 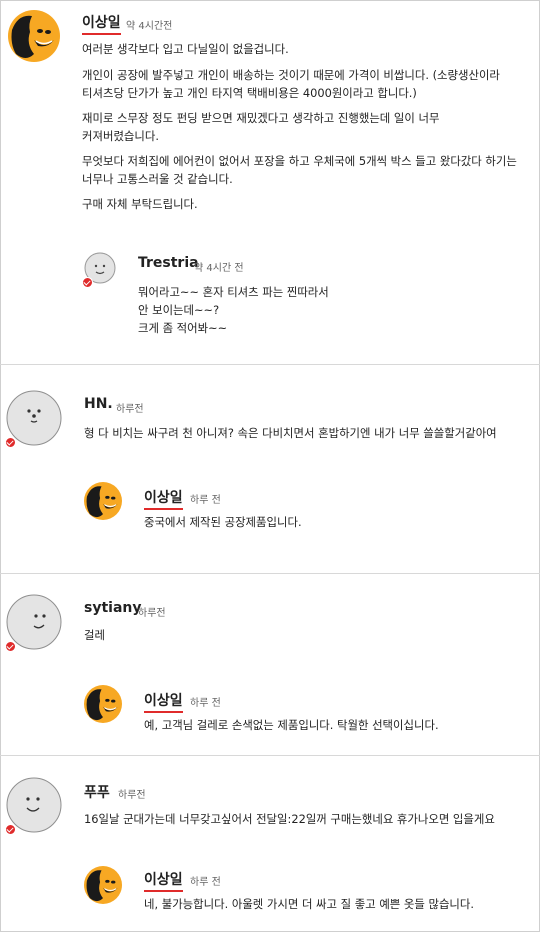 I want to click on reply-time: 약 4시간 전, so click(x=219, y=268).